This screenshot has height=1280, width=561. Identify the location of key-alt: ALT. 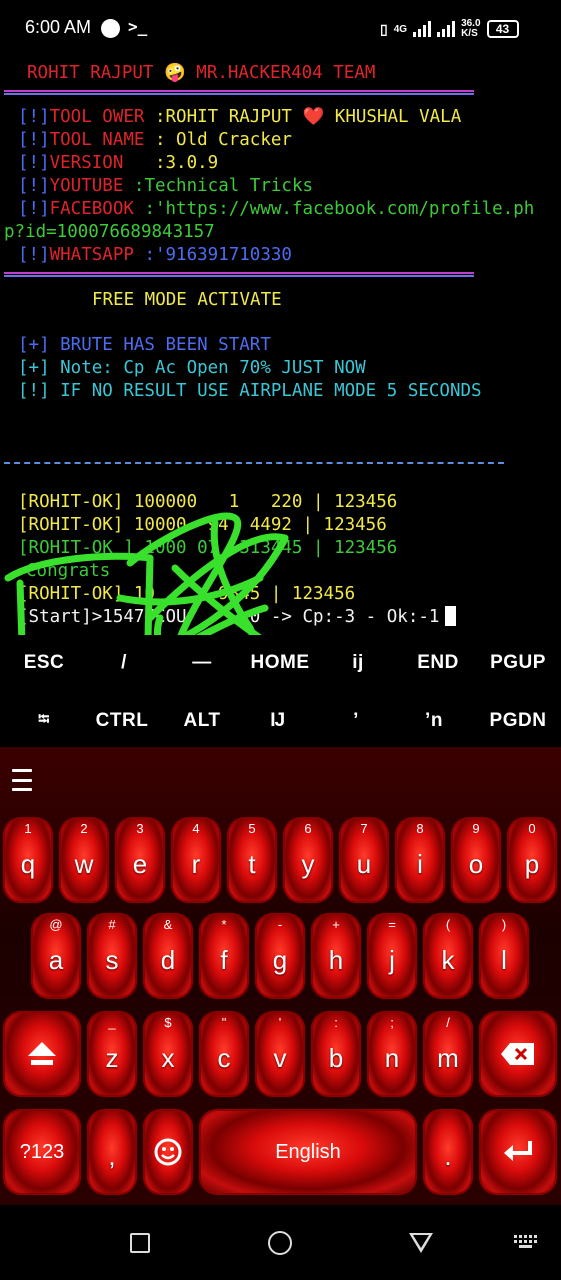
(202, 721).